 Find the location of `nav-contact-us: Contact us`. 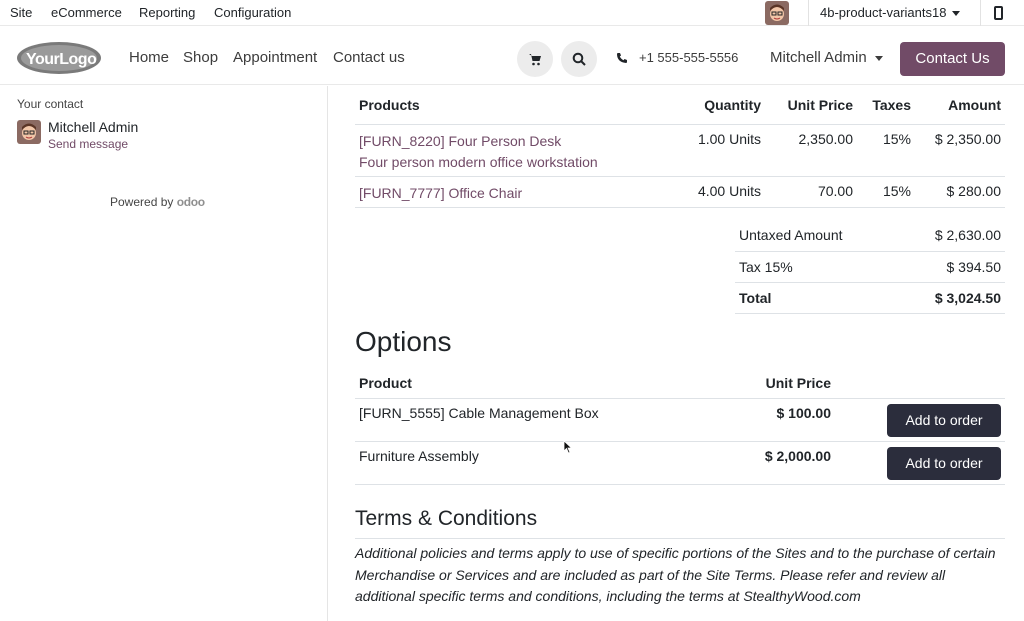

nav-contact-us: Contact us is located at coordinates (369, 56).